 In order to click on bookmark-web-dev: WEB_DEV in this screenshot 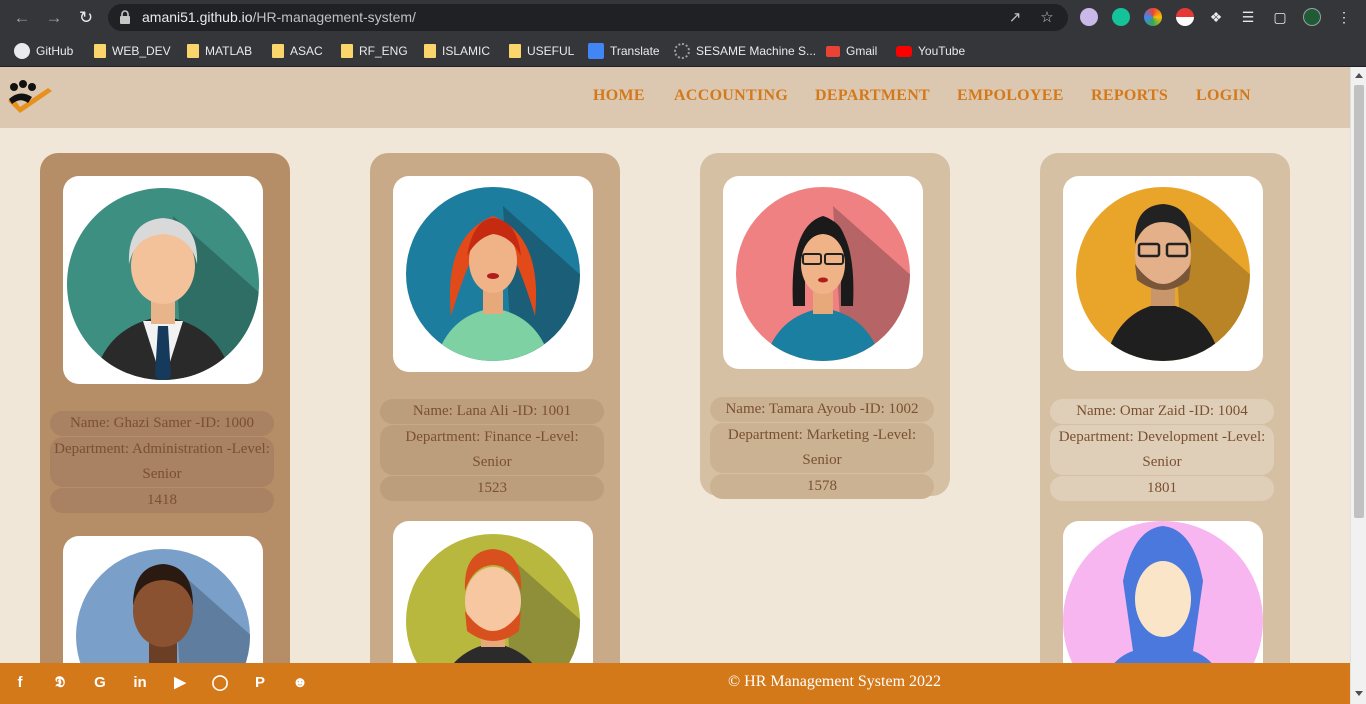, I will do `click(132, 51)`.